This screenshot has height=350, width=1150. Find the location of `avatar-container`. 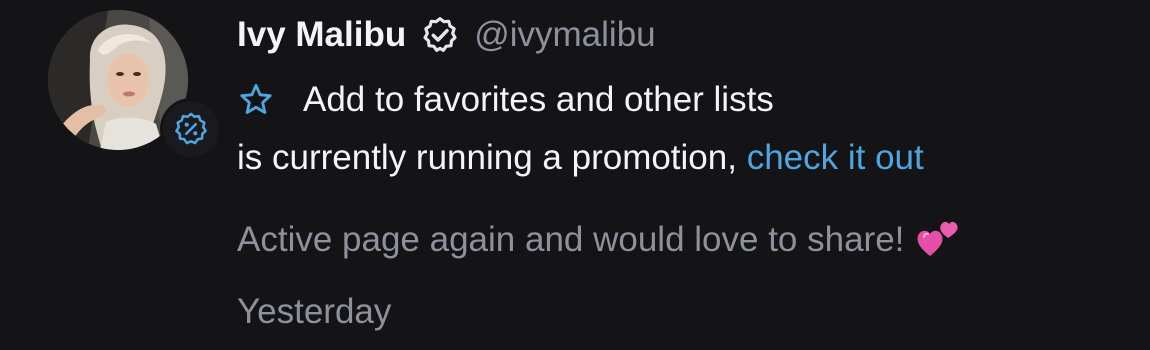

avatar-container is located at coordinates (135, 85).